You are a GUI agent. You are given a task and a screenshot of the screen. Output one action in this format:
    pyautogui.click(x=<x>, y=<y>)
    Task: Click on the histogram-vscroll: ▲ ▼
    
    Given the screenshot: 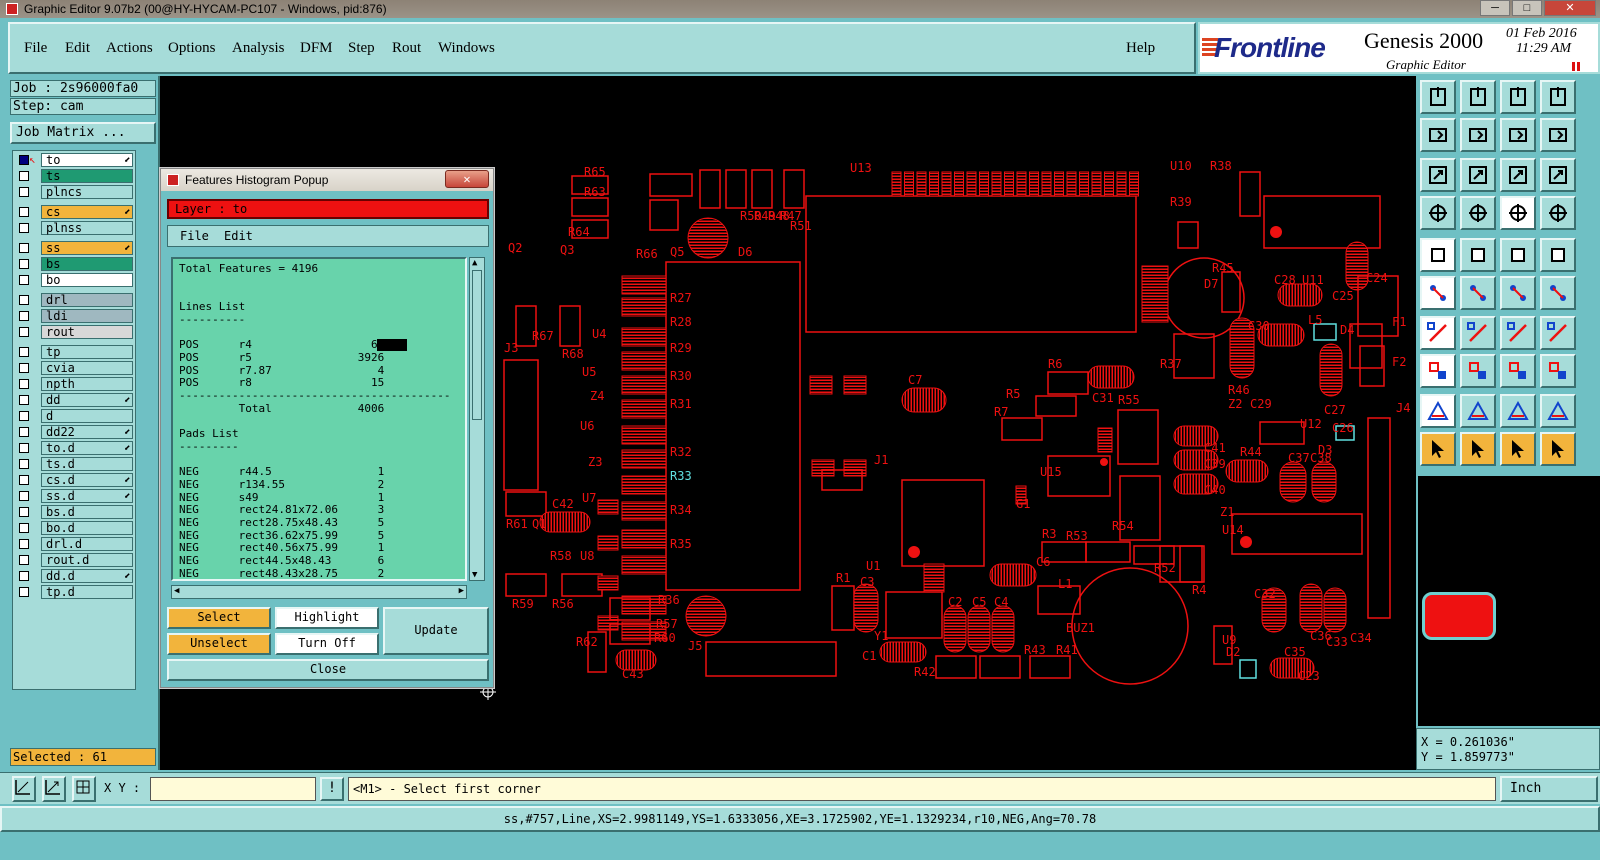 What is the action you would take?
    pyautogui.click(x=477, y=419)
    